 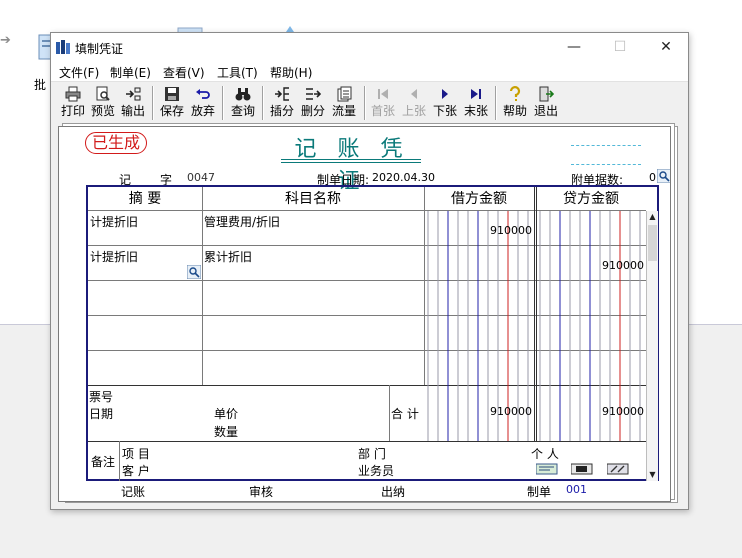 I want to click on scroll-down-icon: ▼, so click(x=652, y=475).